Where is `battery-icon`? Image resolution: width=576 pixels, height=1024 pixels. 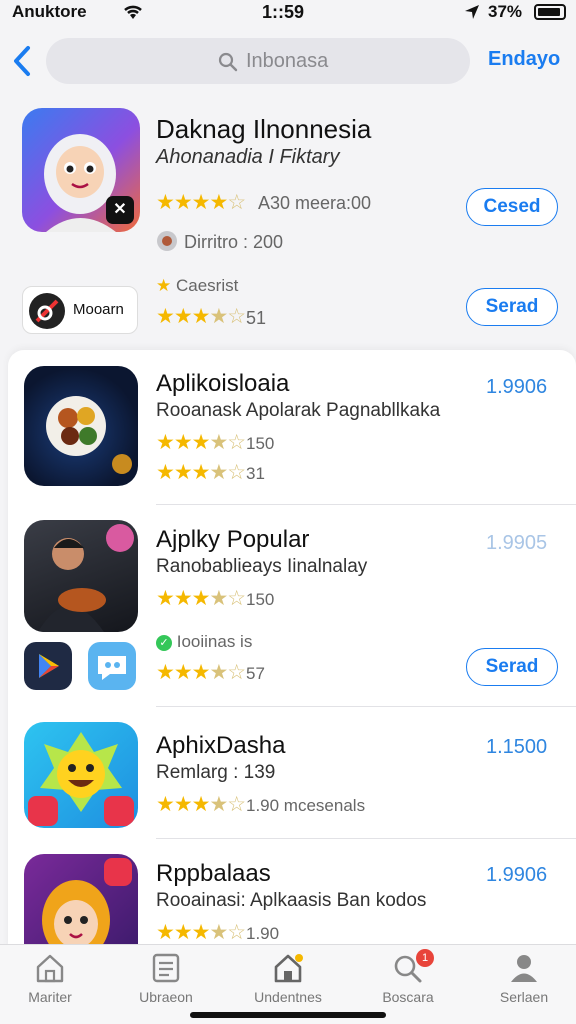 battery-icon is located at coordinates (550, 12).